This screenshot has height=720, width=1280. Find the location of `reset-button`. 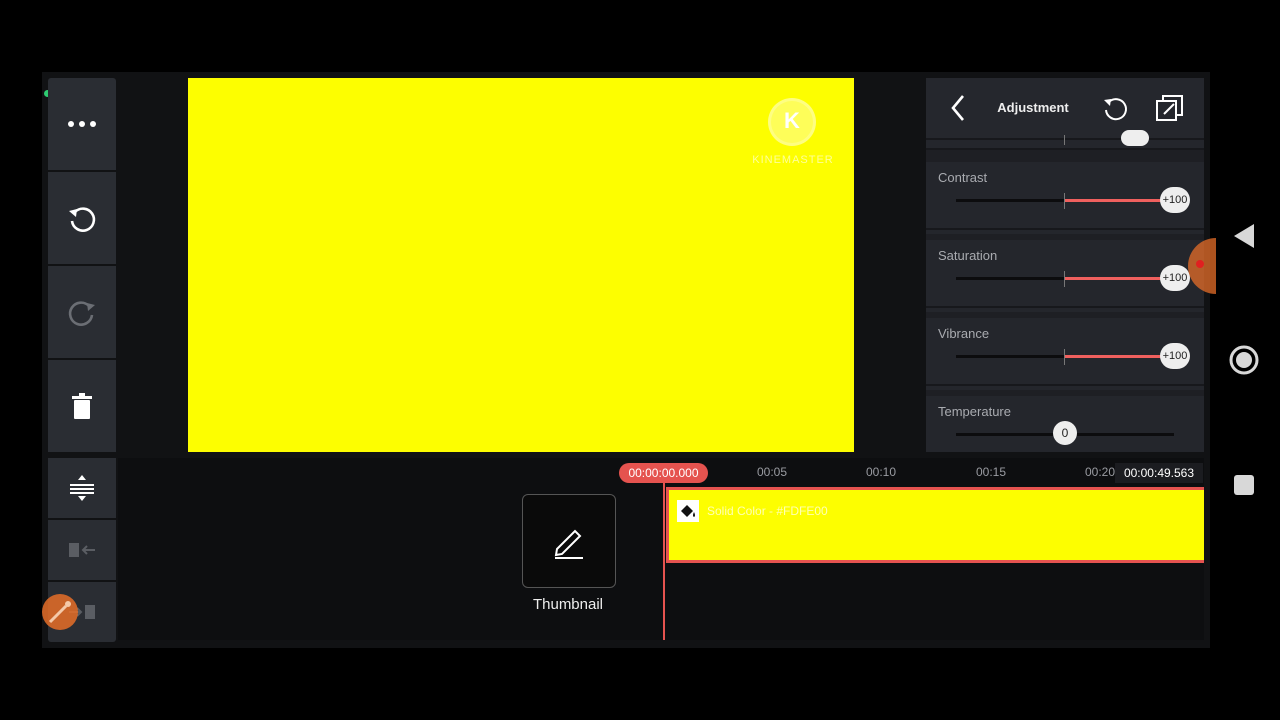

reset-button is located at coordinates (1116, 108).